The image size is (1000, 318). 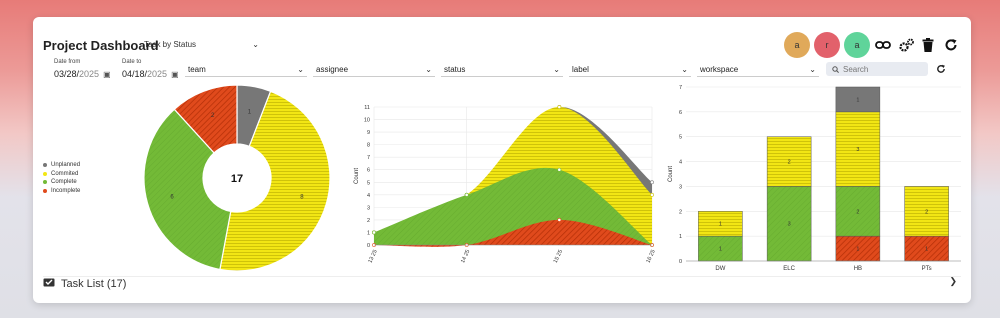 I want to click on bar-segment-unplanned, so click(x=858, y=99).